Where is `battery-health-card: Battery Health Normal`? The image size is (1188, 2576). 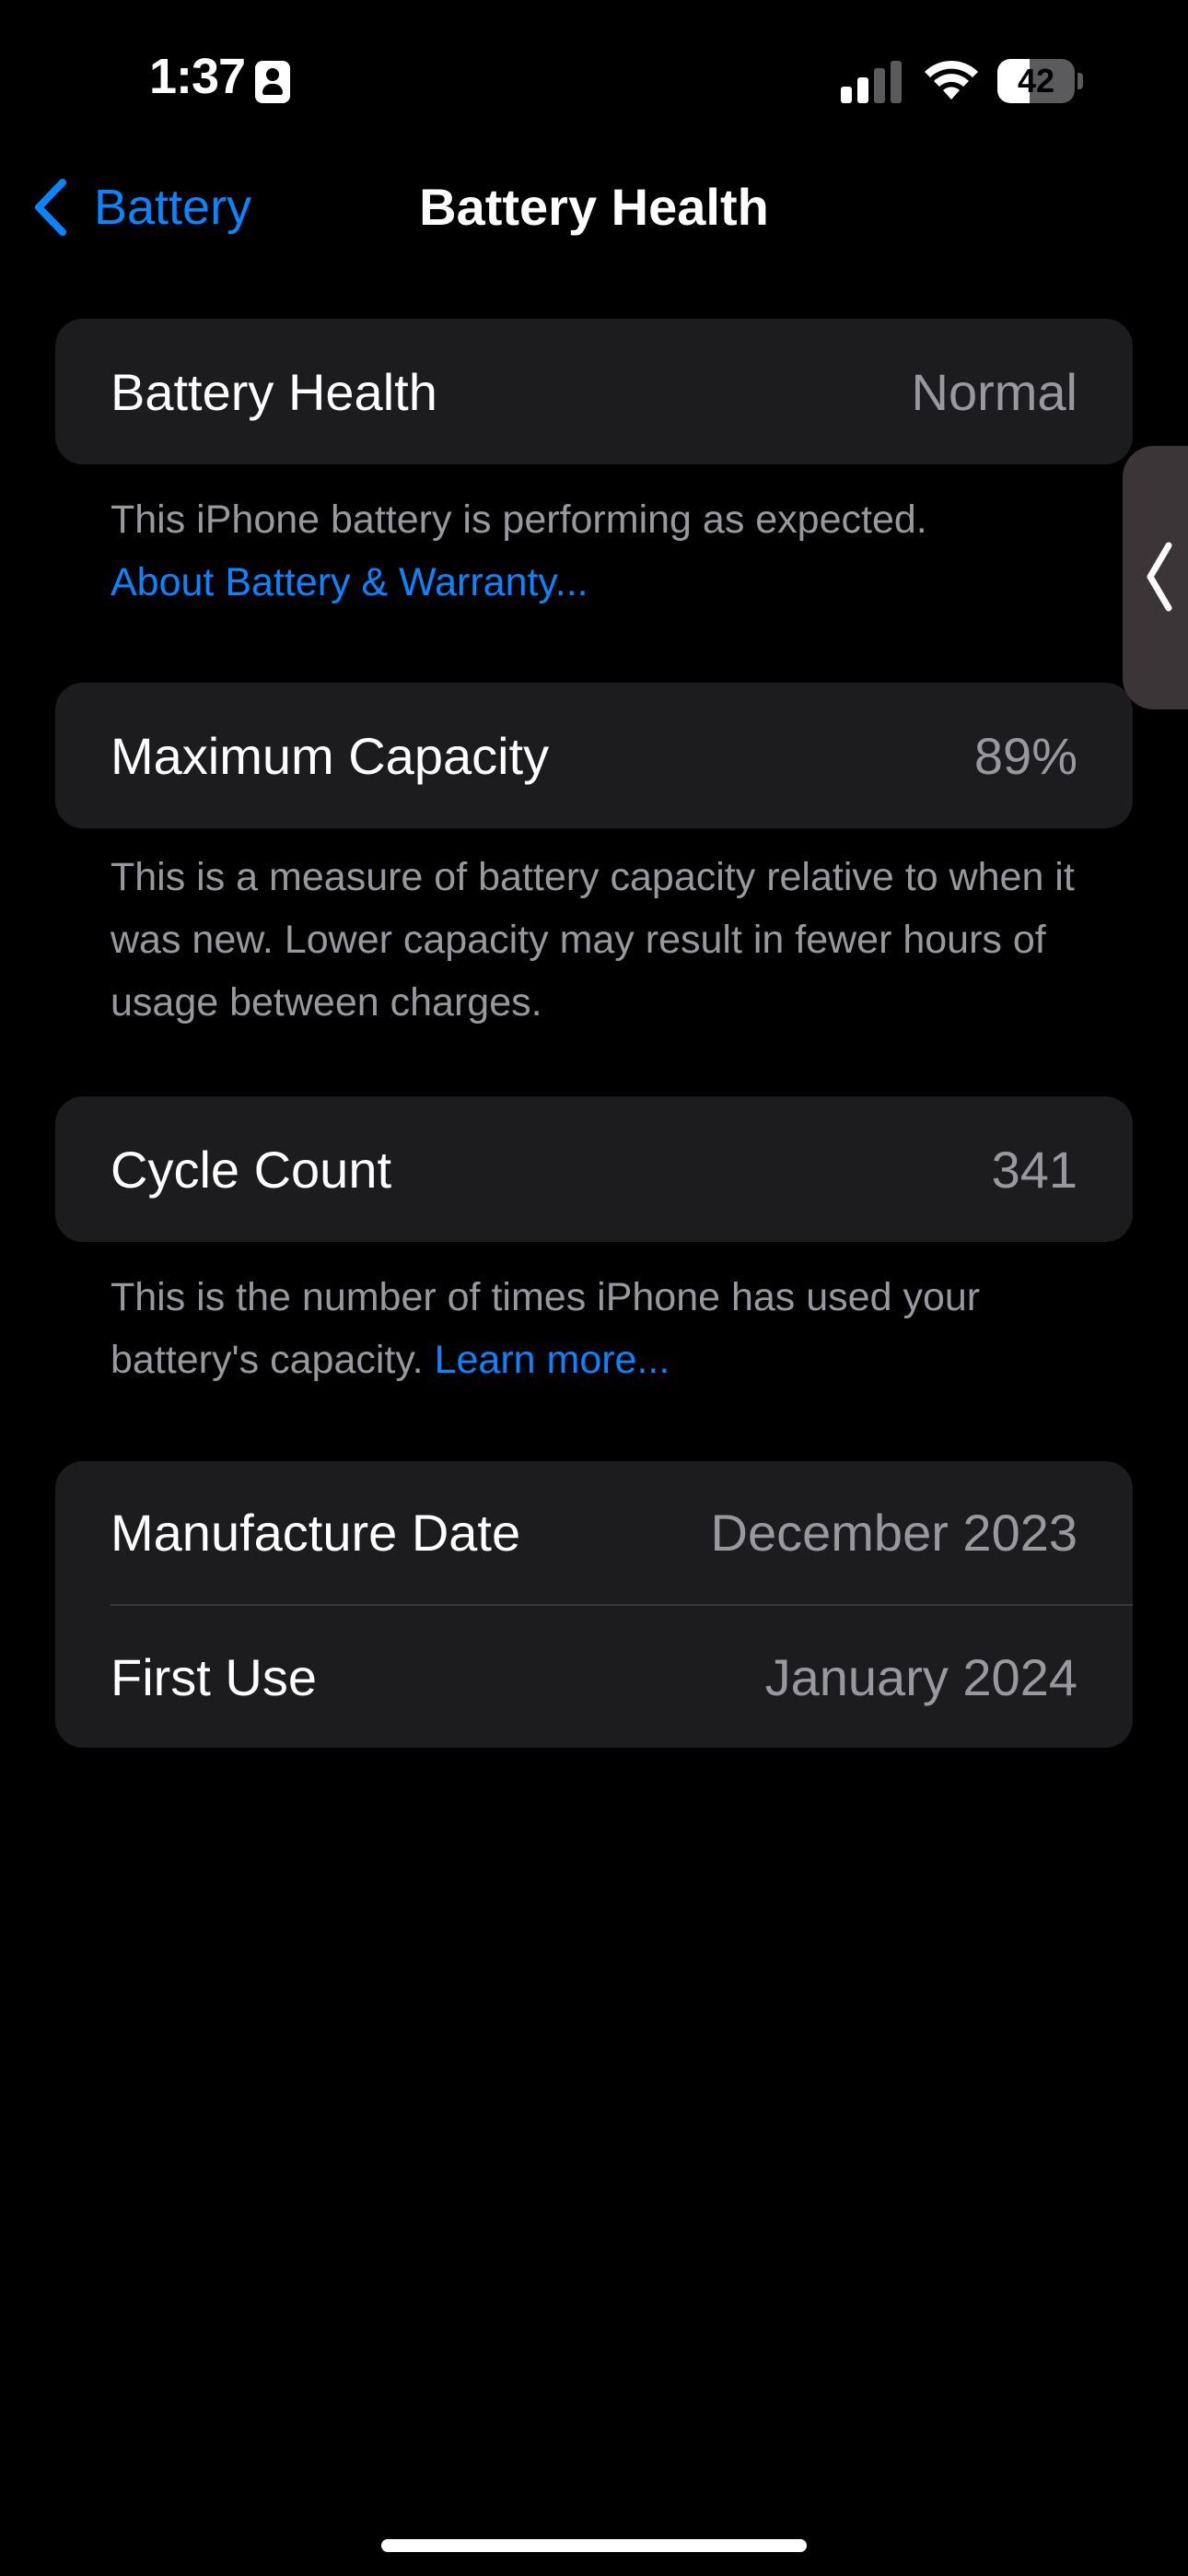 battery-health-card: Battery Health Normal is located at coordinates (594, 391).